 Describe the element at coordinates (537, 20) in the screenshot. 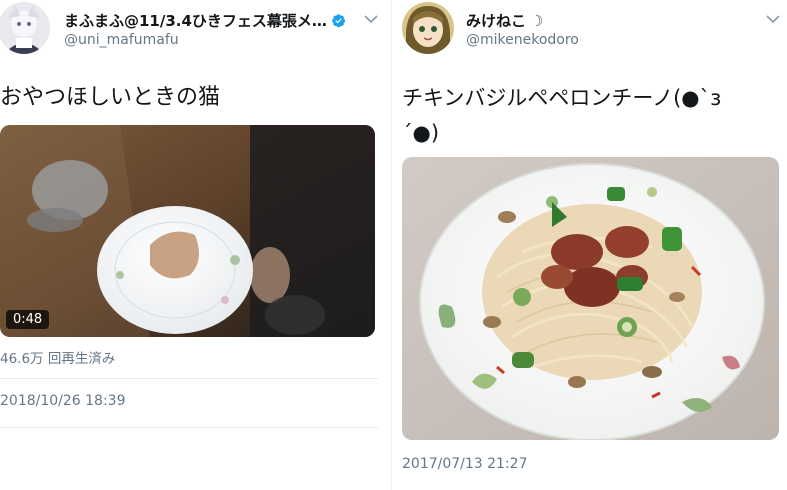

I see `moon-icon: ☽` at that location.